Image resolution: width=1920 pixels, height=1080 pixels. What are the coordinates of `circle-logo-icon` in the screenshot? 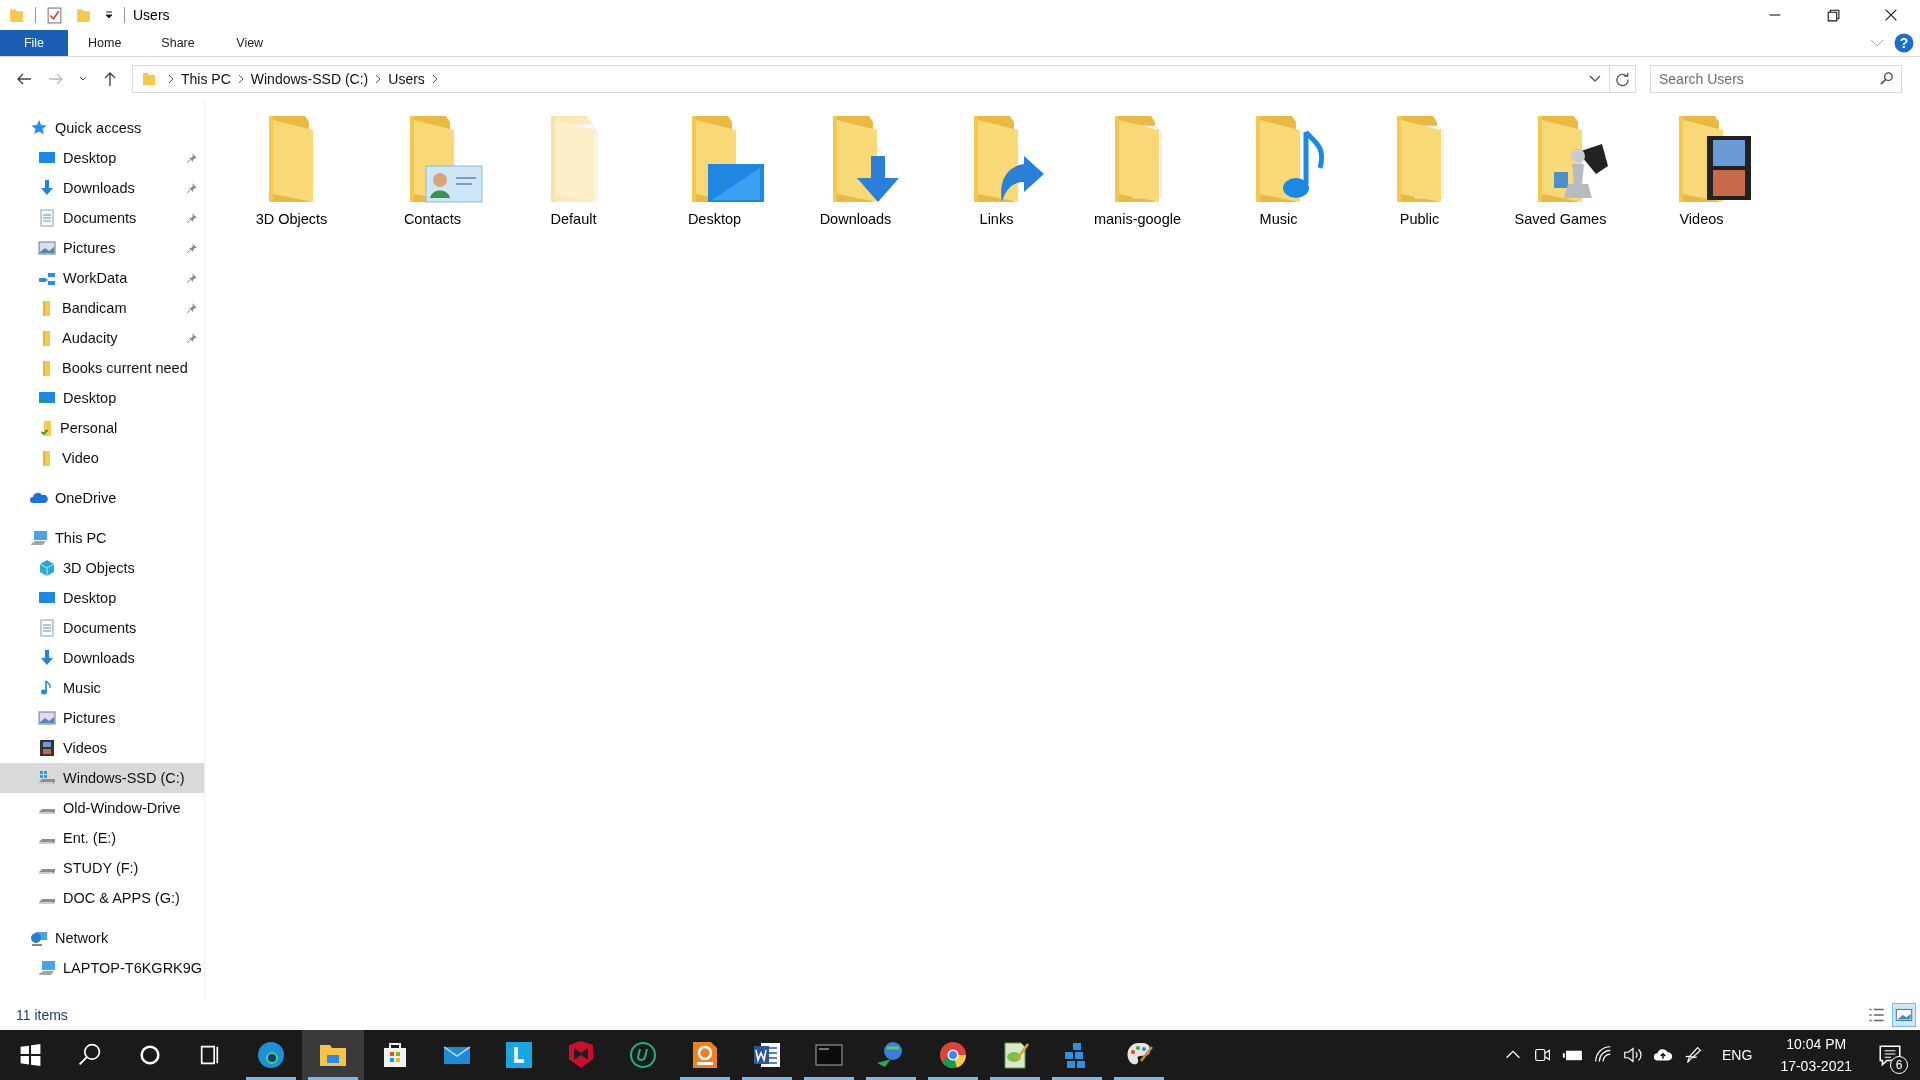 It's located at (953, 1055).